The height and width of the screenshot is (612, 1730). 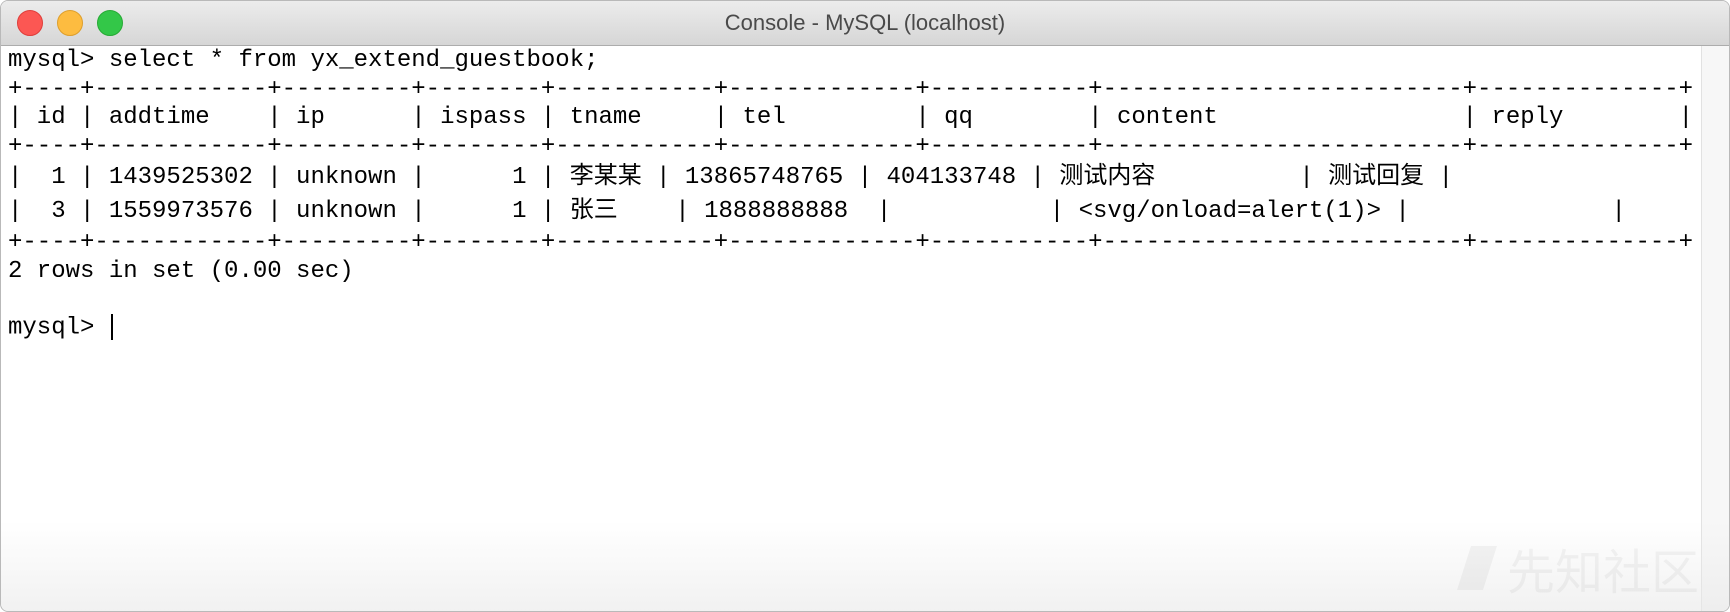 I want to click on window-title: Console - MySQL (localhost), so click(x=865, y=22).